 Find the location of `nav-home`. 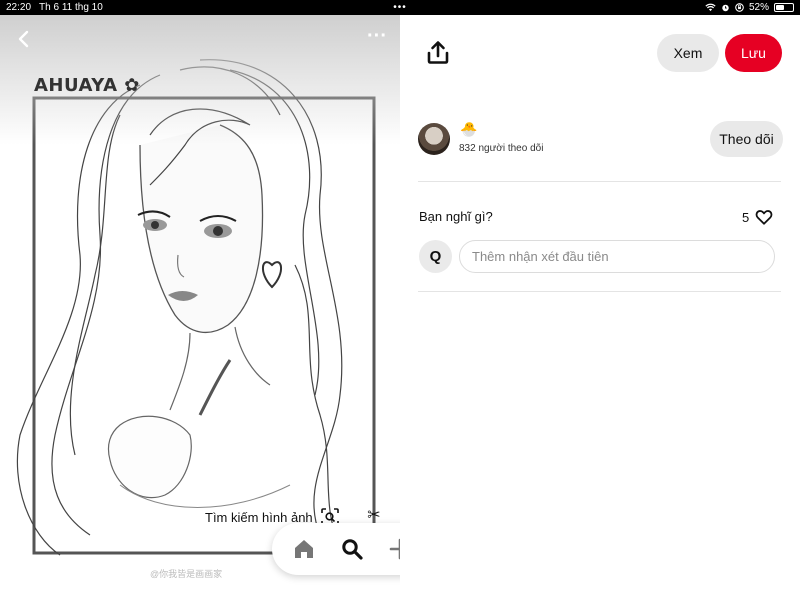

nav-home is located at coordinates (304, 549).